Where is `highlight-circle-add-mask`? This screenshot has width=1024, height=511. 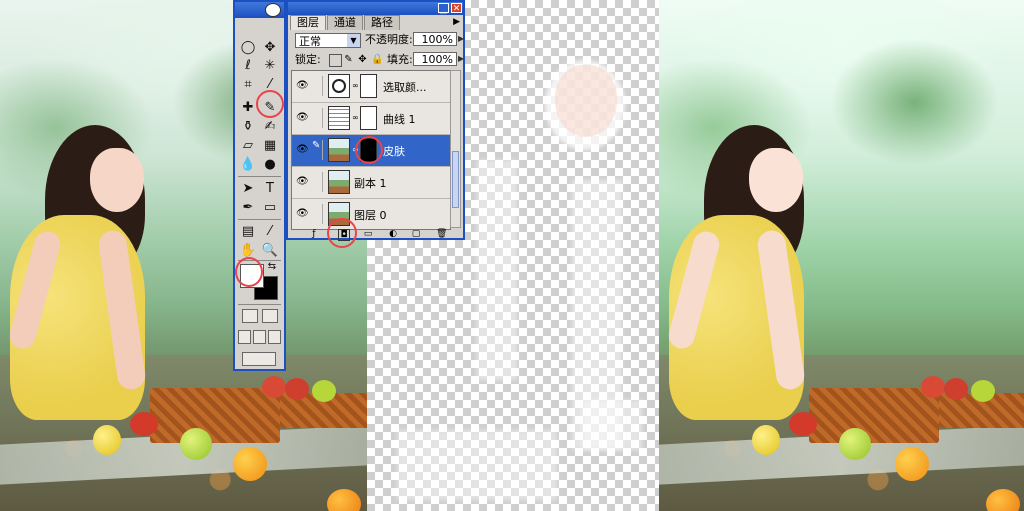
highlight-circle-add-mask is located at coordinates (342, 233).